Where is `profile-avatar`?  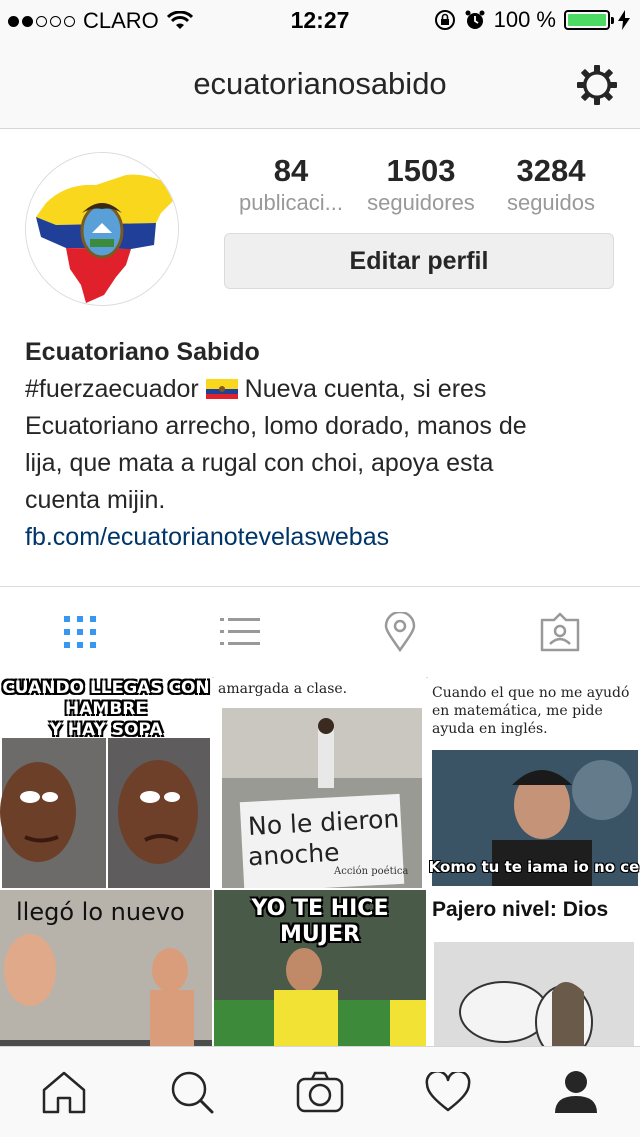 profile-avatar is located at coordinates (102, 229).